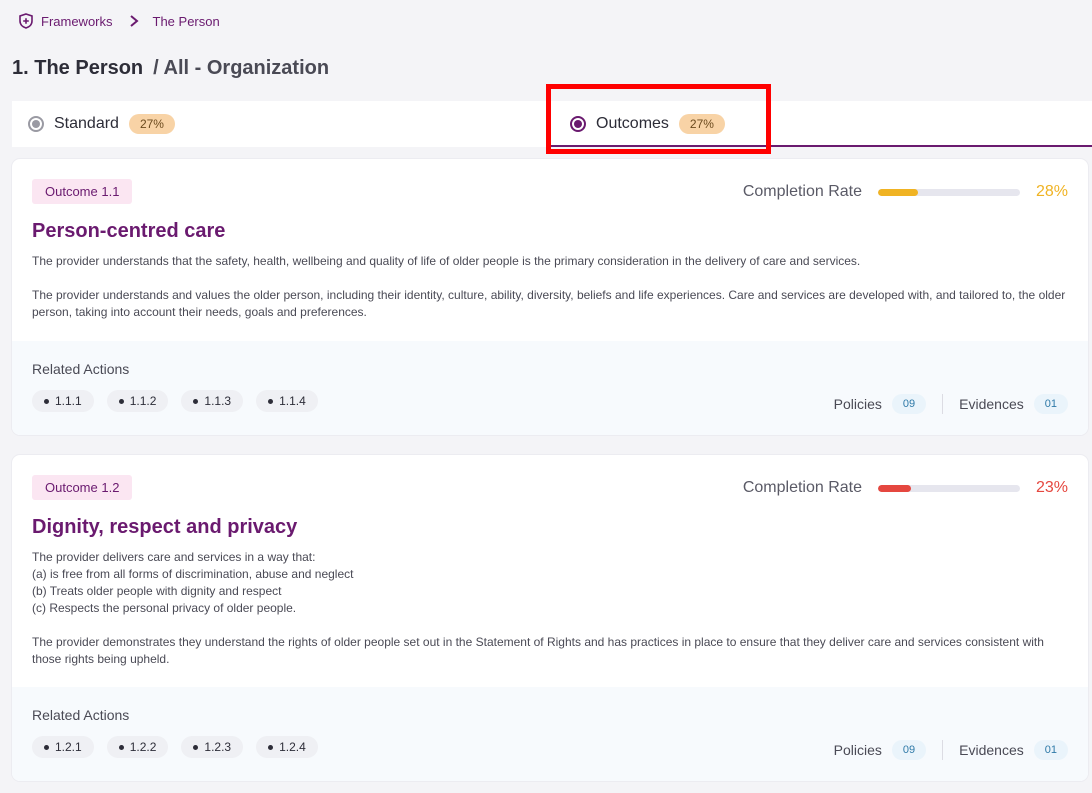 The width and height of the screenshot is (1092, 793). I want to click on page-scope: / All - Organization, so click(241, 68).